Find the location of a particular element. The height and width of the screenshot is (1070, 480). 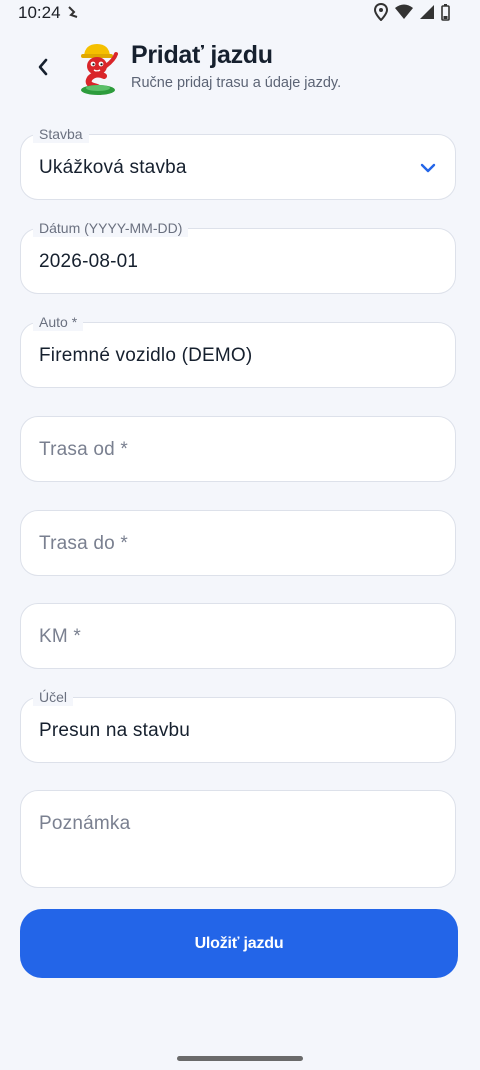

vibrate-icon is located at coordinates (73, 12).